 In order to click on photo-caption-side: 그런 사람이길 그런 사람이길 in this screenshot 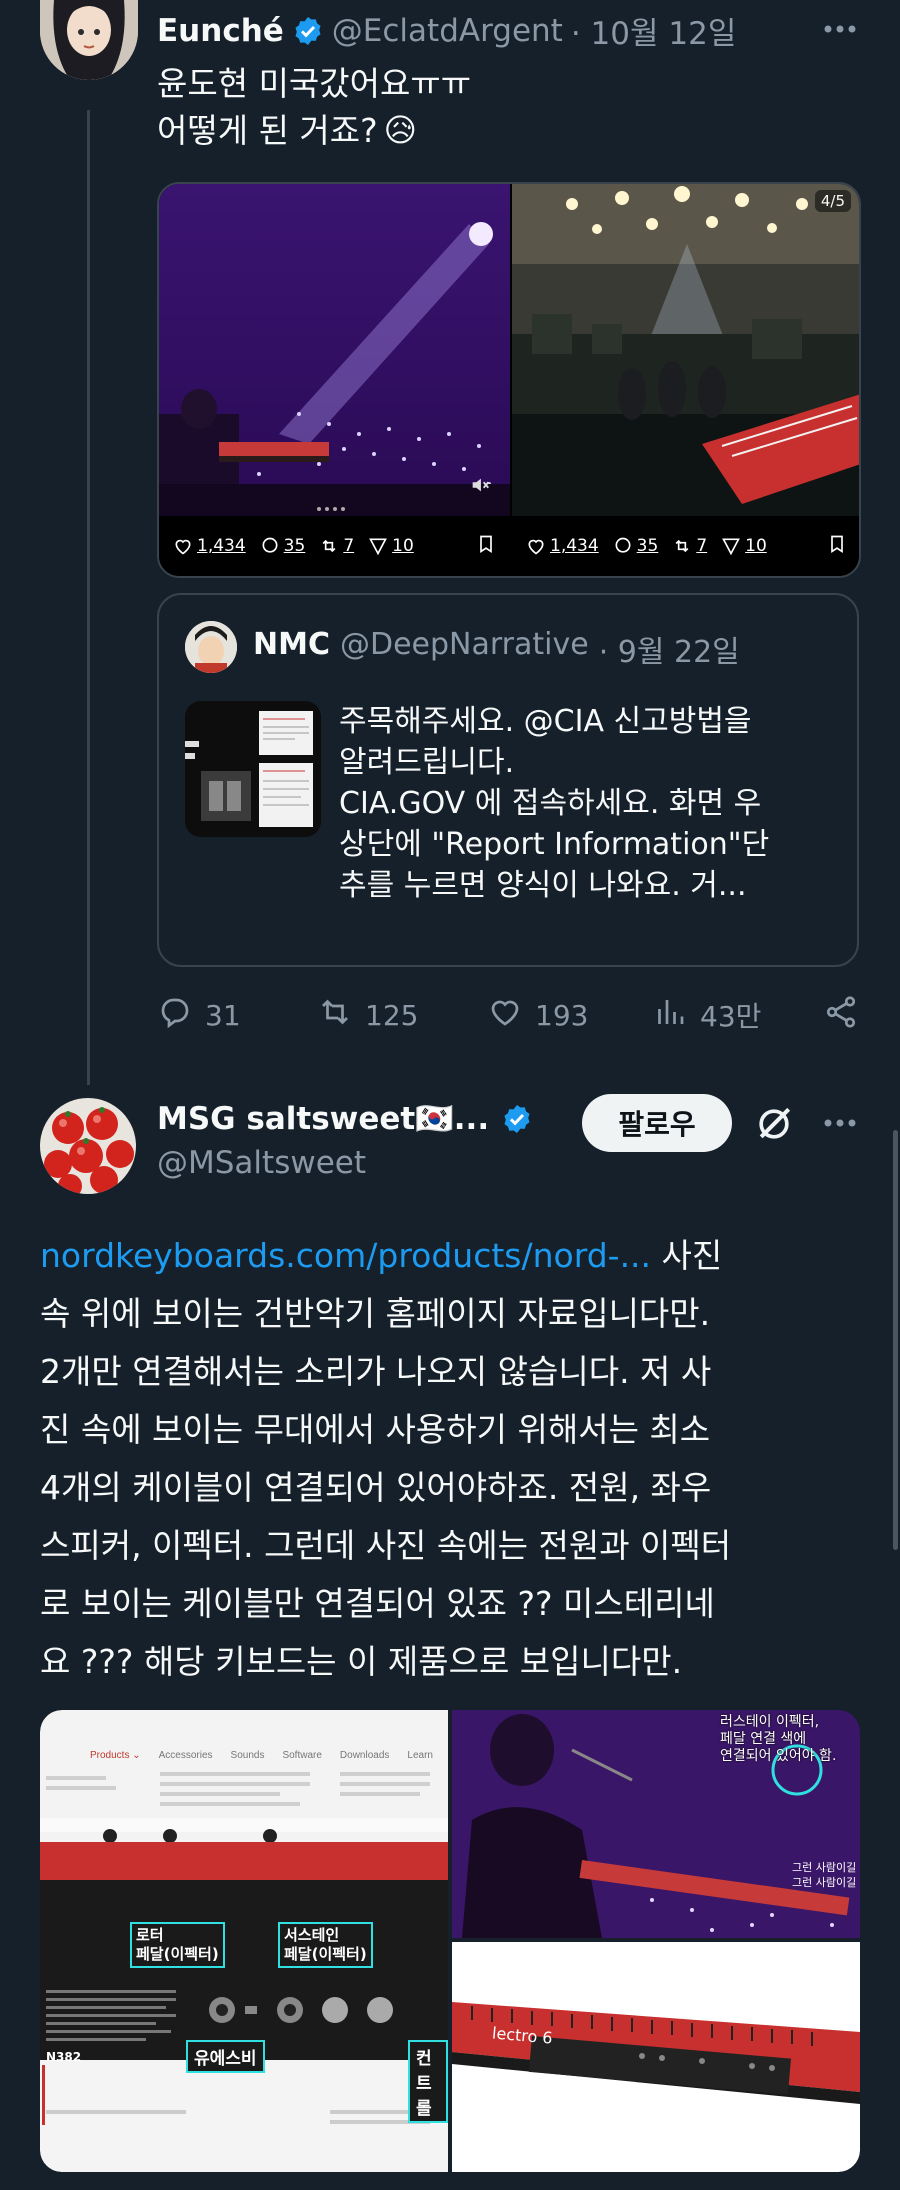, I will do `click(824, 1875)`.